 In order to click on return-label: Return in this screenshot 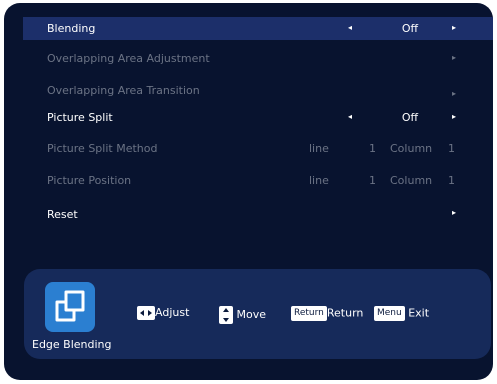, I will do `click(345, 313)`.